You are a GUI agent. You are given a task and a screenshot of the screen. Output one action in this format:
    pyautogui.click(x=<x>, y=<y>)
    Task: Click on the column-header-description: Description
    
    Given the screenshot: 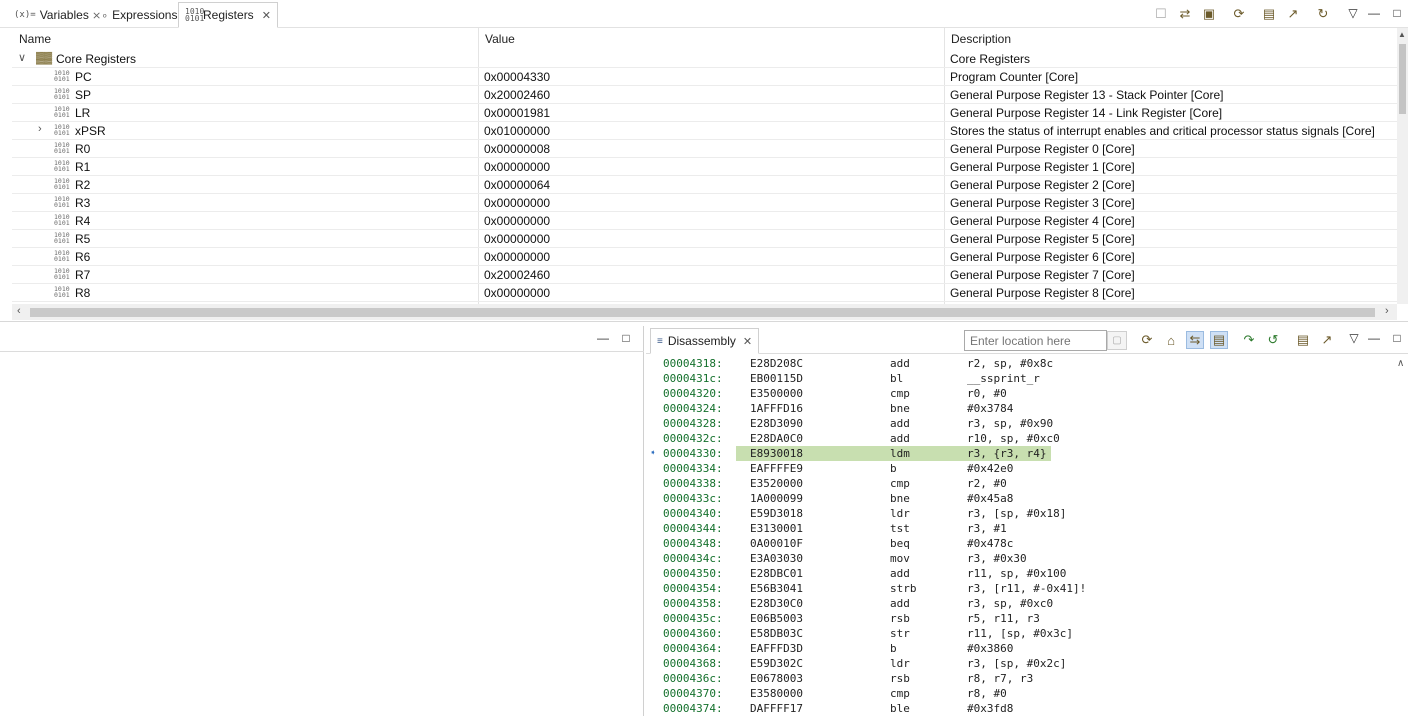 What is the action you would take?
    pyautogui.click(x=981, y=39)
    